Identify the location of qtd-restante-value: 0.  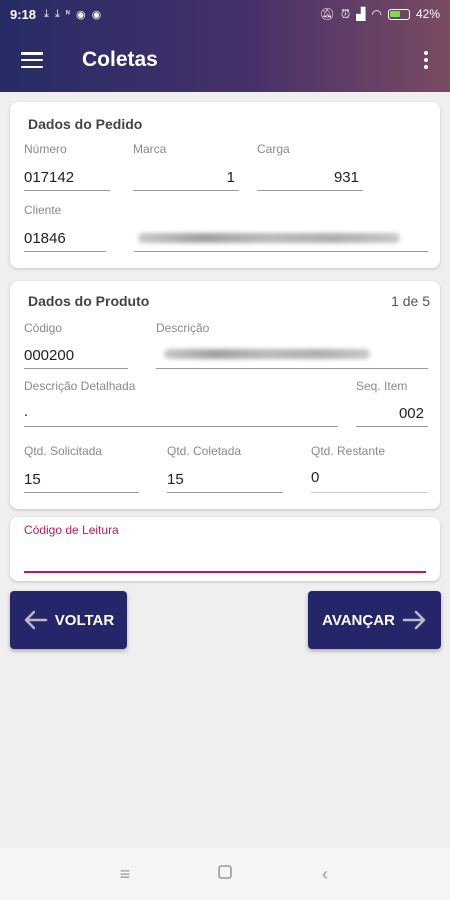
(315, 477).